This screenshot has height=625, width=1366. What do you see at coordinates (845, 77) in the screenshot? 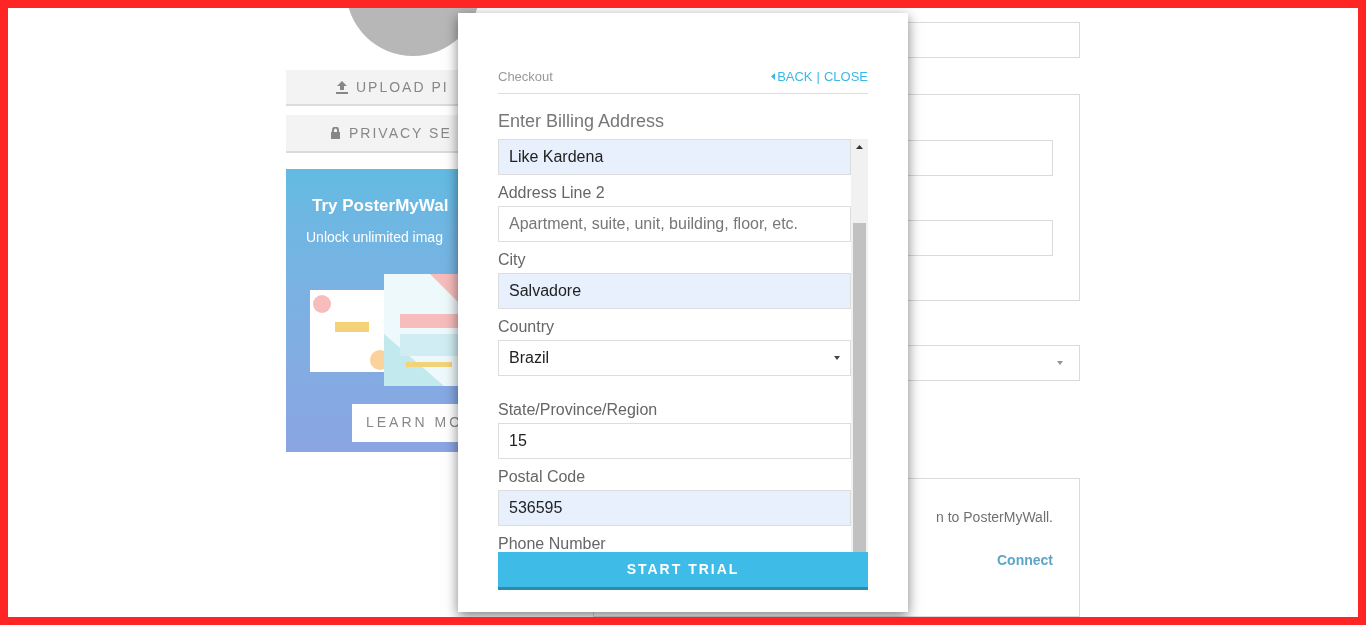
I see `close-link: CLOSE` at bounding box center [845, 77].